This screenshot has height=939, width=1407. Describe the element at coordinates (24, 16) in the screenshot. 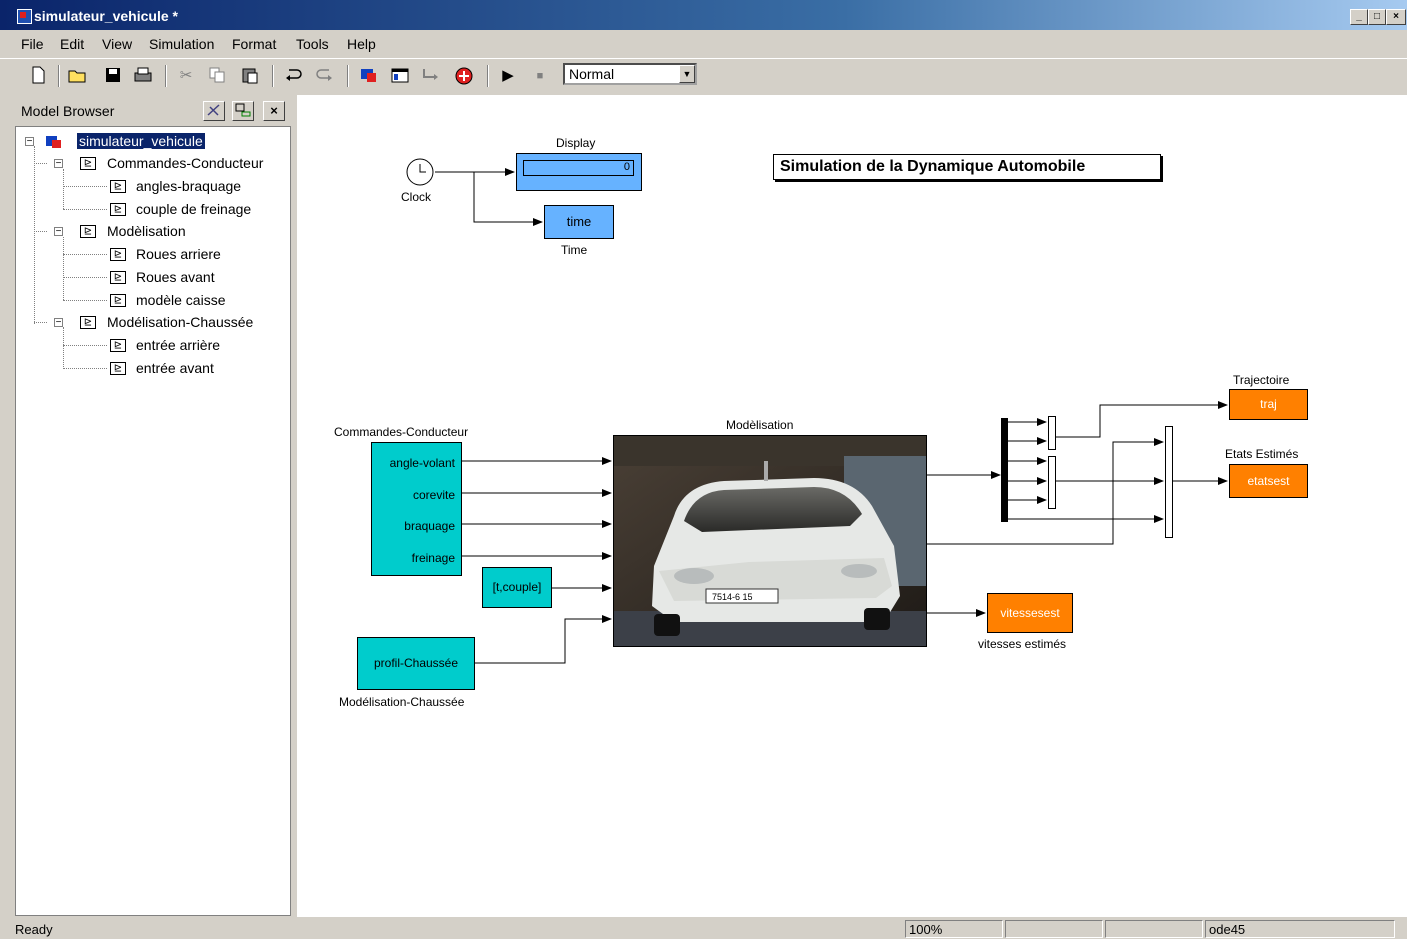

I see `simulink-app-icon` at that location.